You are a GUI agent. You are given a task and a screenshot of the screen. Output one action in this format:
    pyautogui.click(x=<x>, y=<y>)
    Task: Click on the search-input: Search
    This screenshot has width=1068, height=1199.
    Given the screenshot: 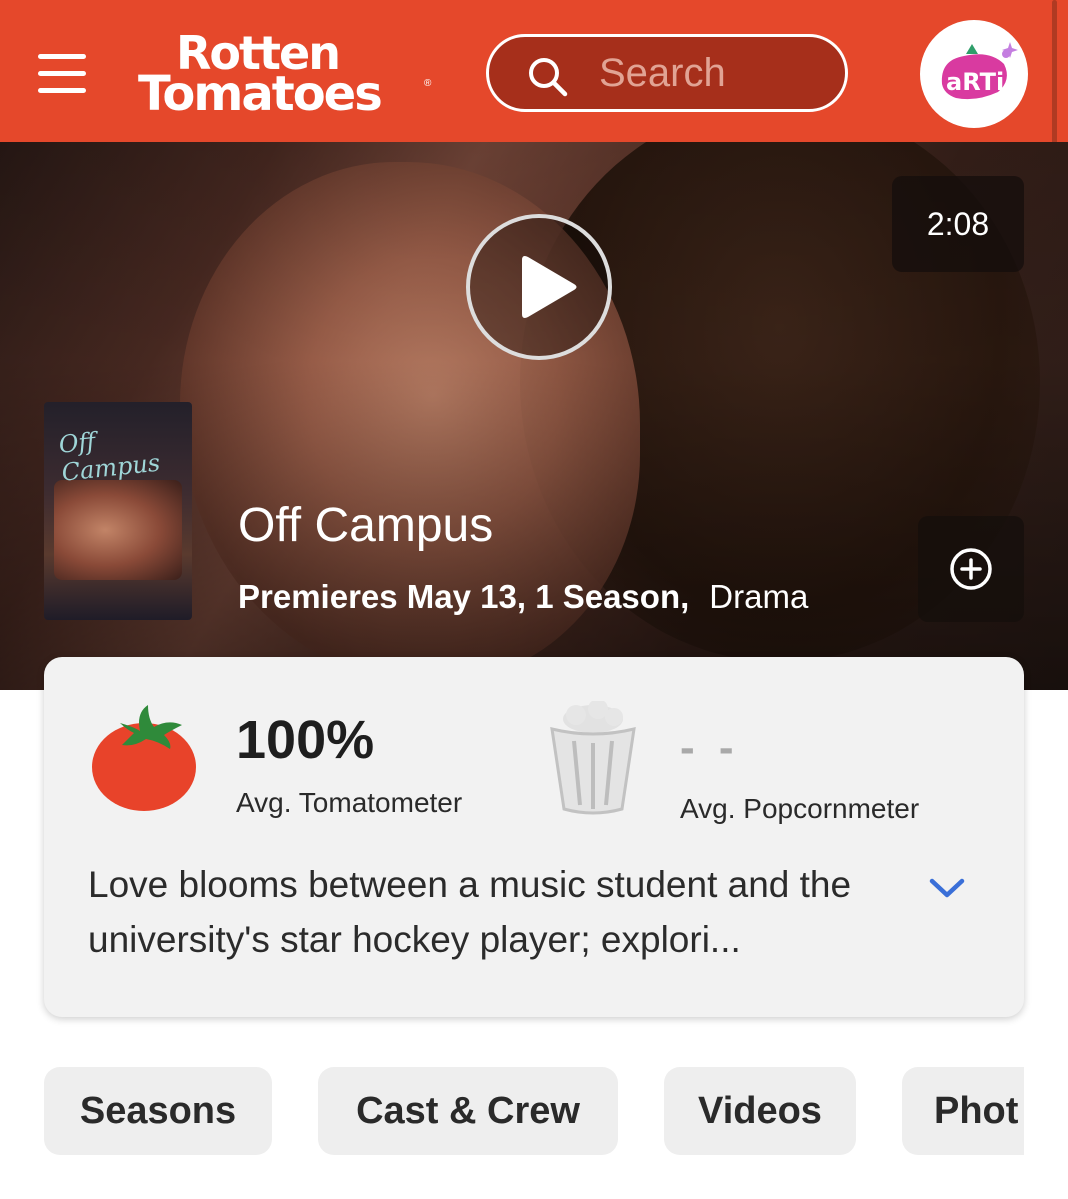 What is the action you would take?
    pyautogui.click(x=667, y=73)
    